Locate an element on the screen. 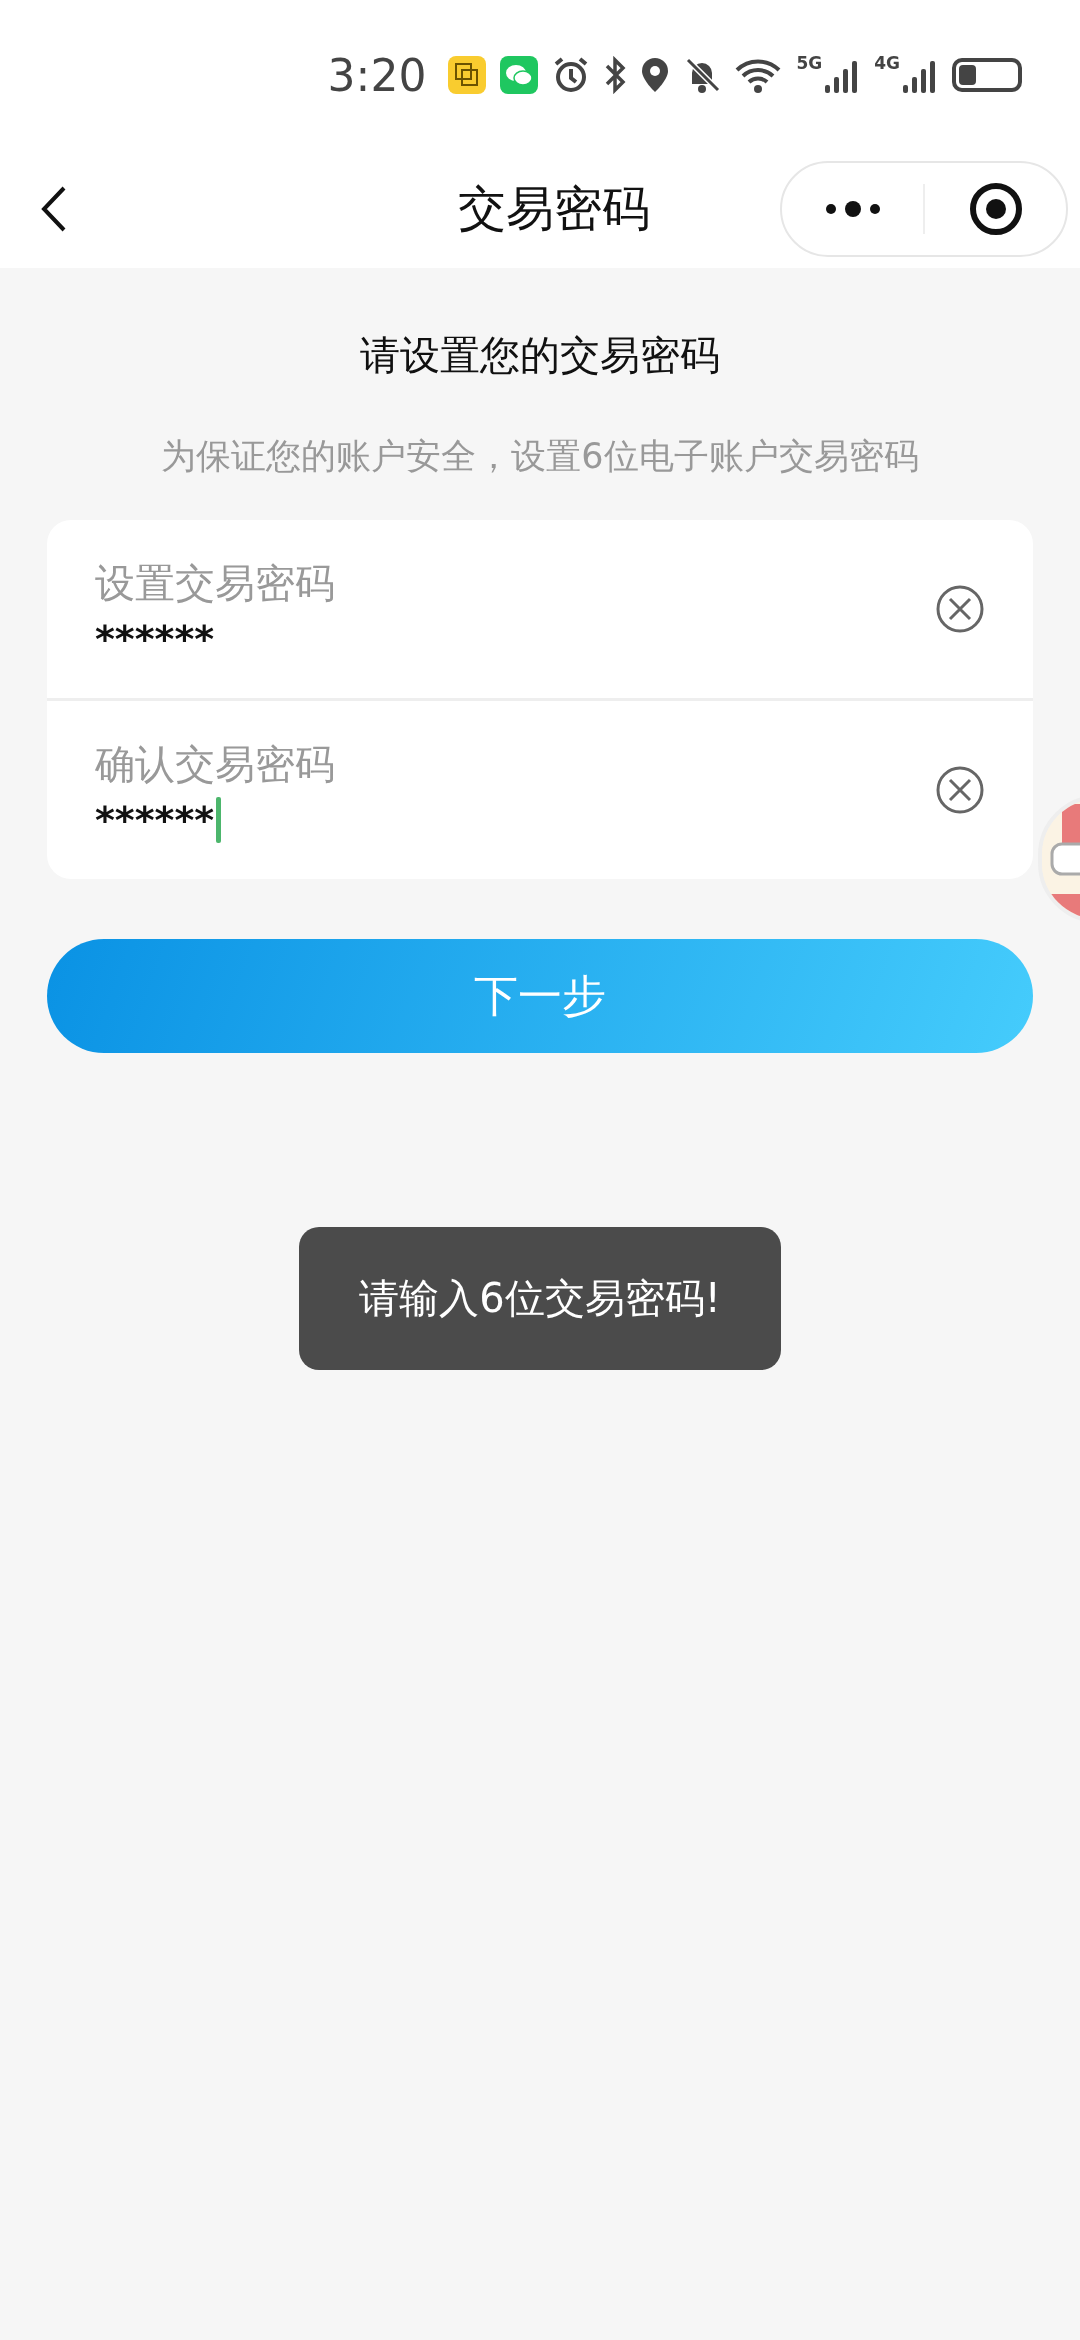  toast-message: 请输入6位交易密码! is located at coordinates (540, 1298).